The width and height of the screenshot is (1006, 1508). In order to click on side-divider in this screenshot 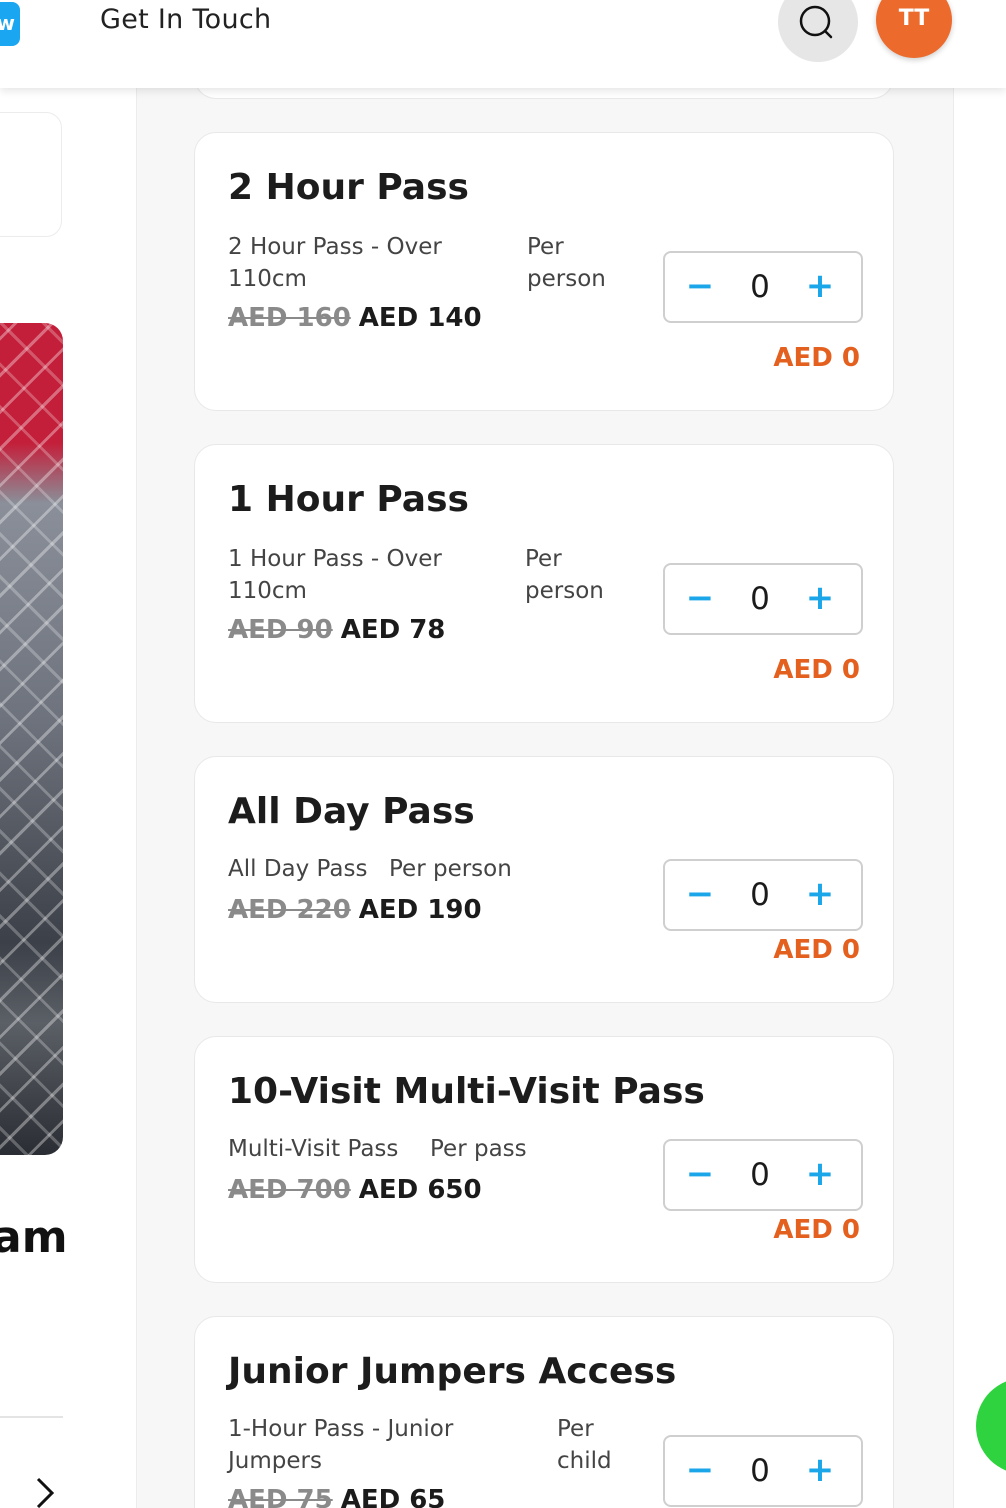, I will do `click(31, 1417)`.